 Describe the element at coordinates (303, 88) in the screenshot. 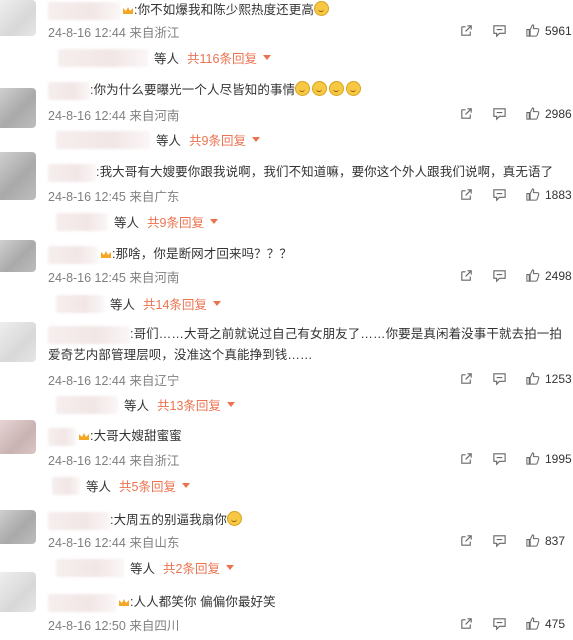

I see `crying-emoji-icon` at that location.